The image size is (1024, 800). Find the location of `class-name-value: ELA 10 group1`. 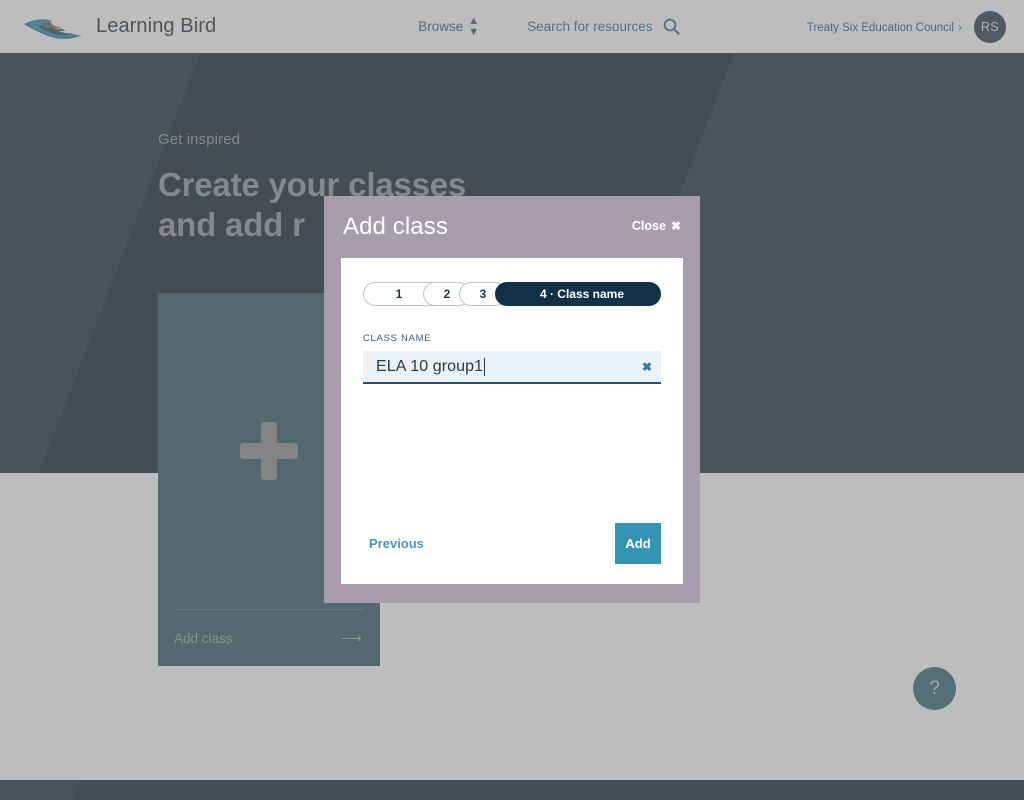

class-name-value: ELA 10 group1 is located at coordinates (430, 366).